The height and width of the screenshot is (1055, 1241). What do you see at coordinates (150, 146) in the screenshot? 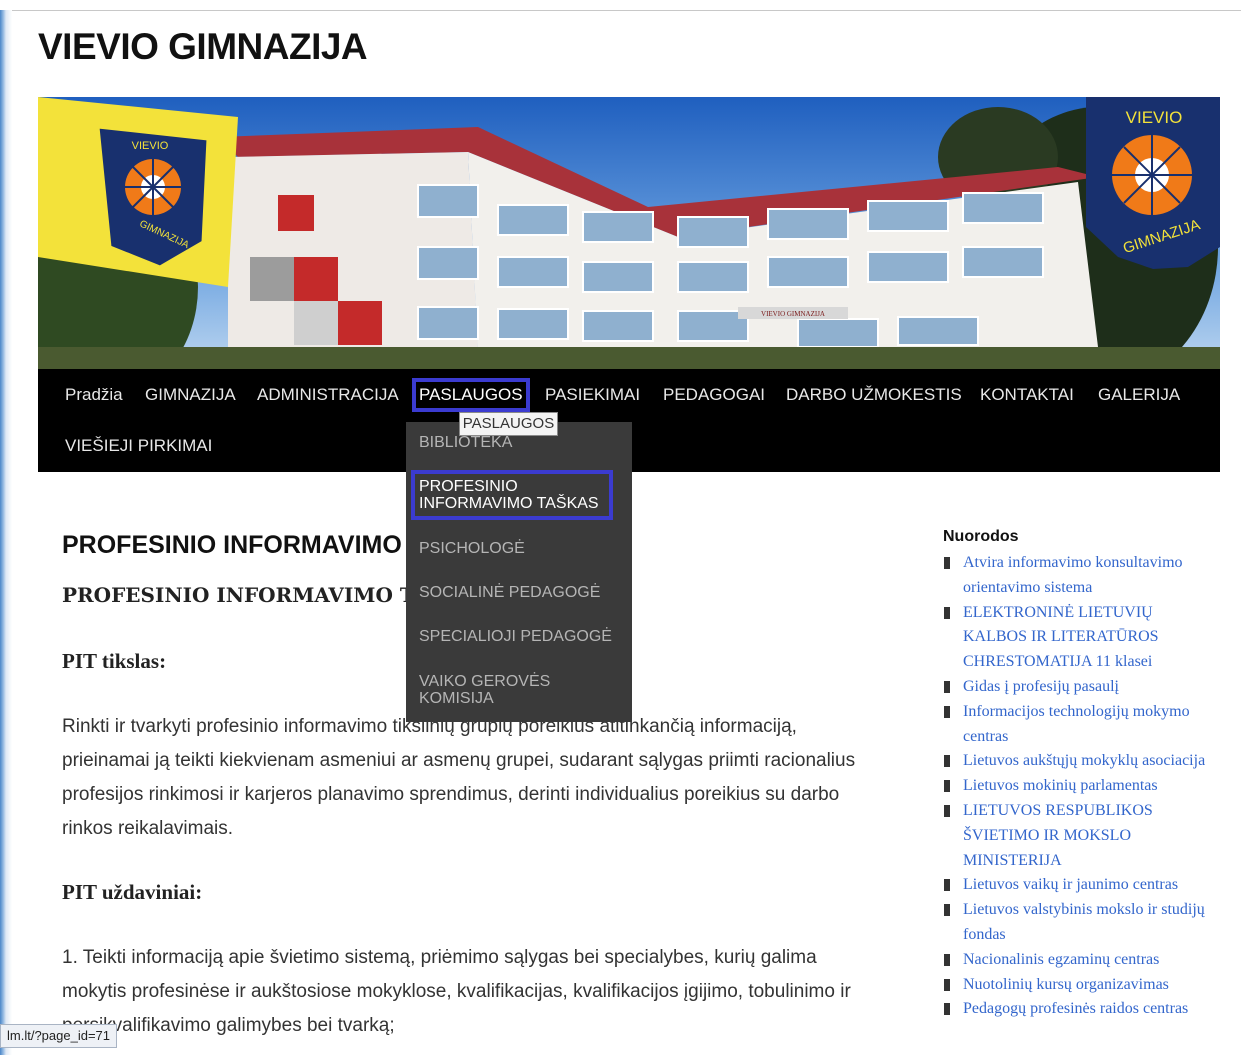
I see `flag-top-text: VIEVIO` at bounding box center [150, 146].